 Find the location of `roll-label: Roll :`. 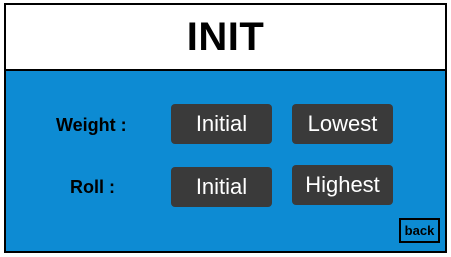

roll-label: Roll : is located at coordinates (92, 187).